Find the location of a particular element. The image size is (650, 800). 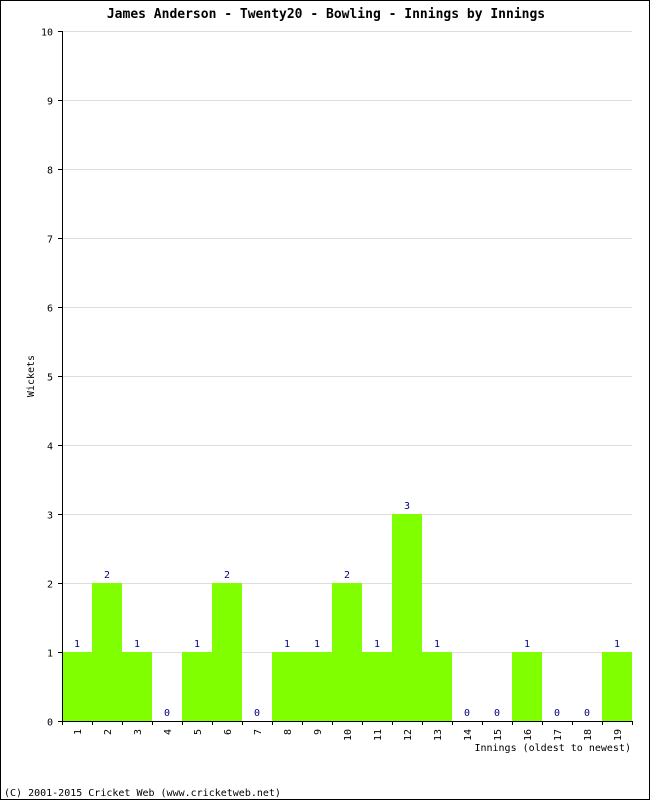

x-tick-label: 3 is located at coordinates (138, 732).